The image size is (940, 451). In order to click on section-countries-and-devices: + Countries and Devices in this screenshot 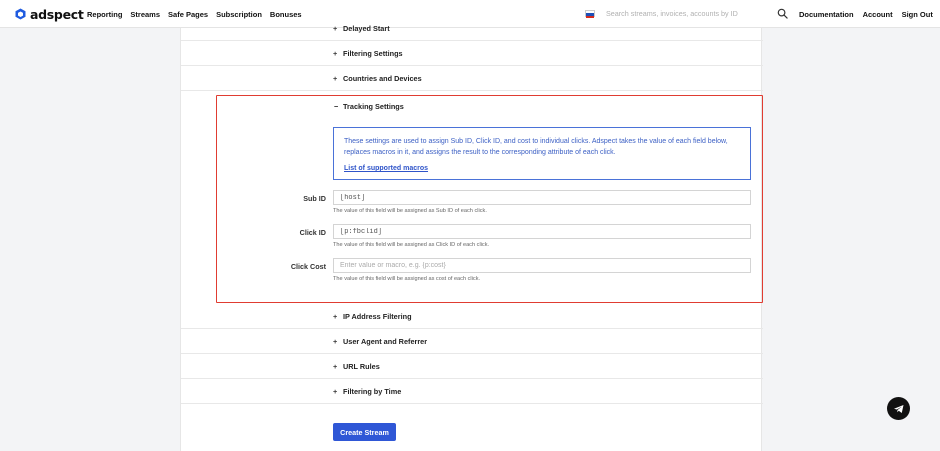, I will do `click(472, 78)`.